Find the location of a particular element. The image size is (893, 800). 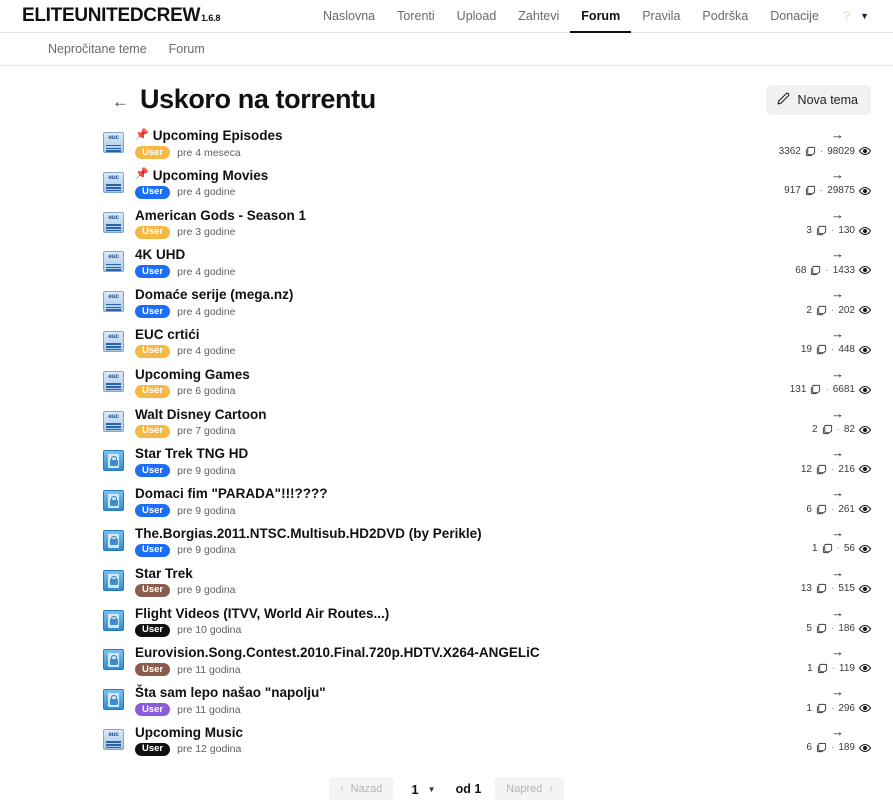

thread-row: euc 4K UHD User pre 4 godine → 68 · 1433 is located at coordinates (446, 267).